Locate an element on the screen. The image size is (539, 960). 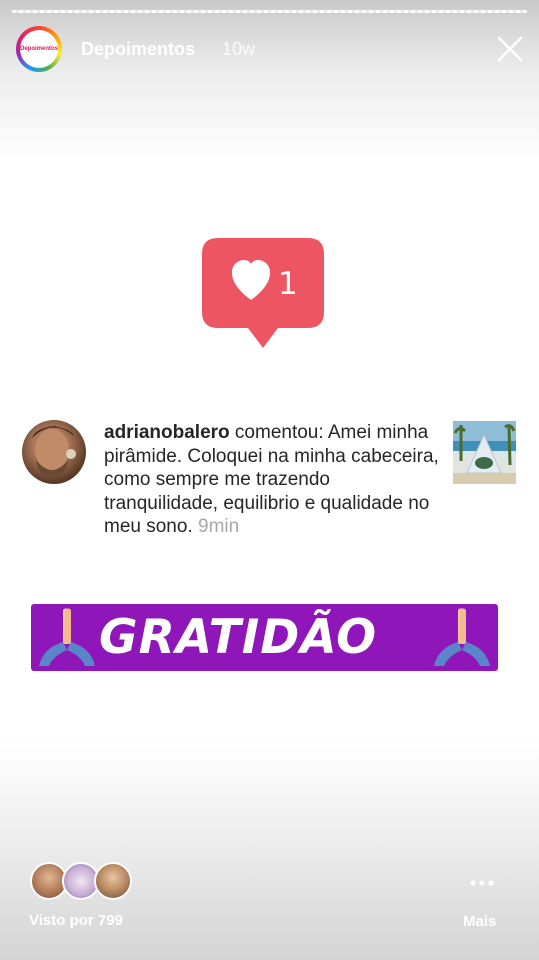
pyramid-photo is located at coordinates (484, 452).